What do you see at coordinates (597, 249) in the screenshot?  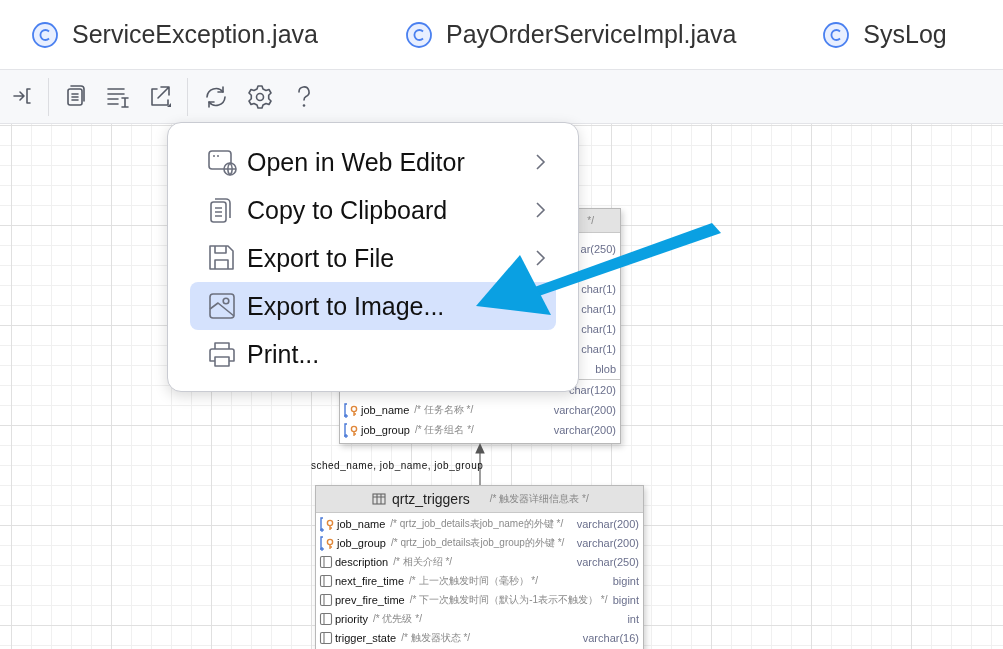 I see `column-type: ar(250)` at bounding box center [597, 249].